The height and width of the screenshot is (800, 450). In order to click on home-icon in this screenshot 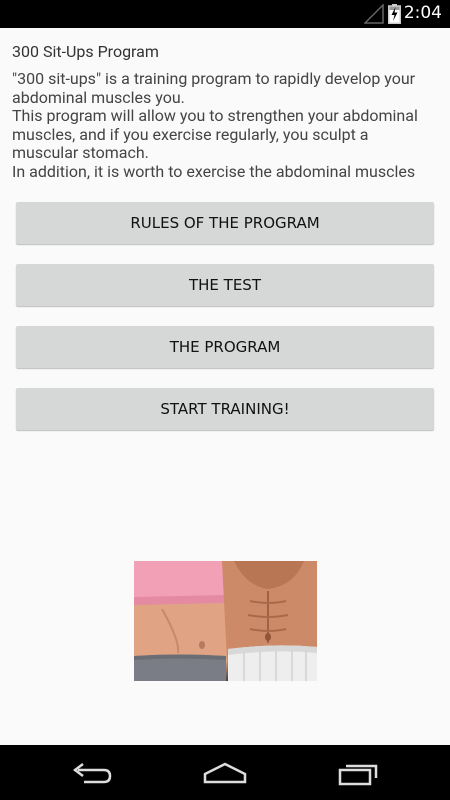, I will do `click(225, 773)`.